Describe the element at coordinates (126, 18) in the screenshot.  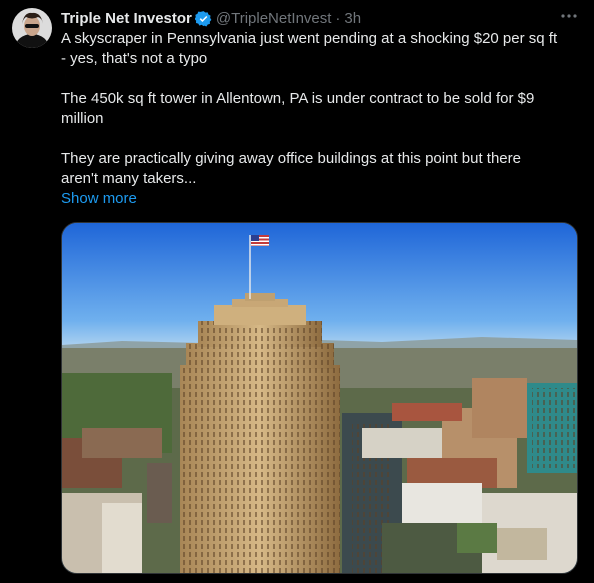
I see `author-name: Triple Net Investor` at that location.